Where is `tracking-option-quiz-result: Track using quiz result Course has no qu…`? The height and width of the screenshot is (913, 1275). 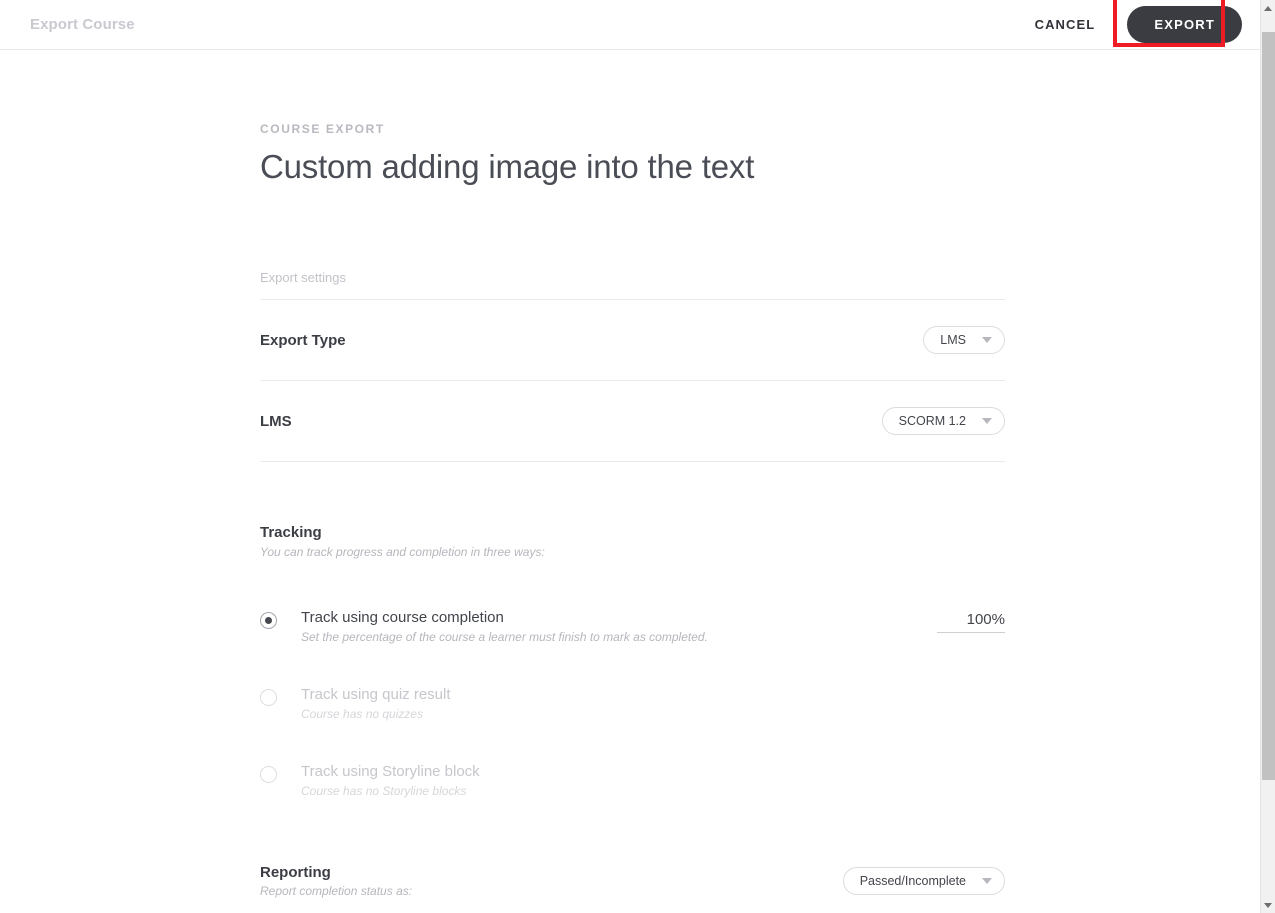
tracking-option-quiz-result: Track using quiz result Course has no qu… is located at coordinates (632, 703).